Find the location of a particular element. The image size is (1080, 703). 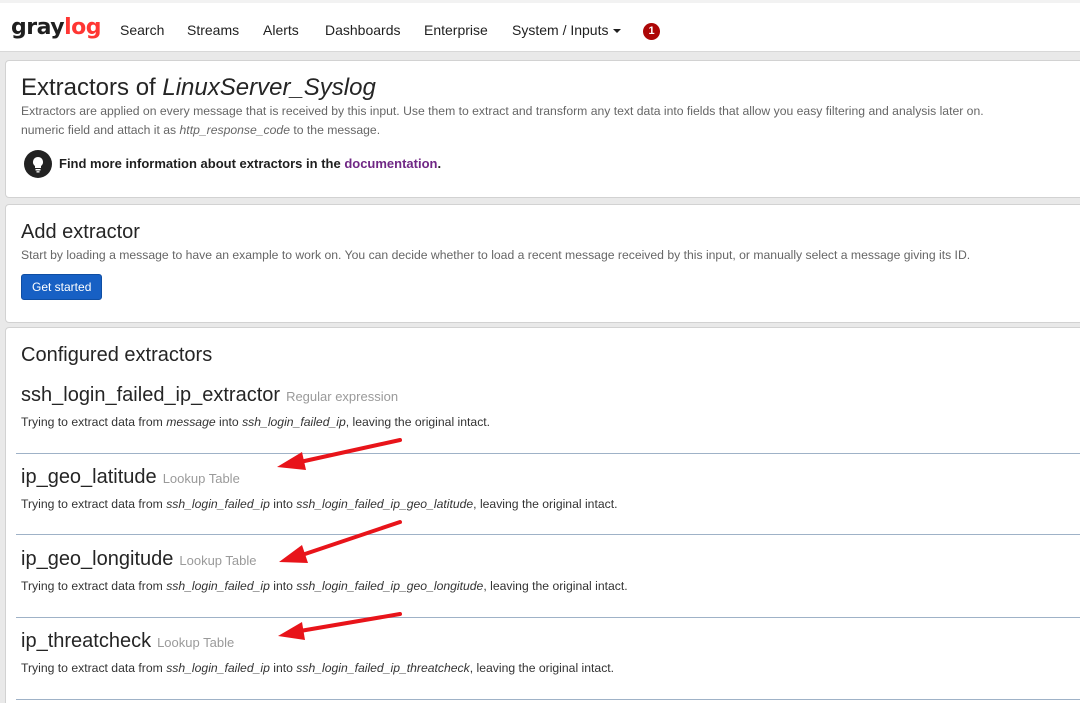

extractor-name: ip_geo_latitude is located at coordinates (89, 477).